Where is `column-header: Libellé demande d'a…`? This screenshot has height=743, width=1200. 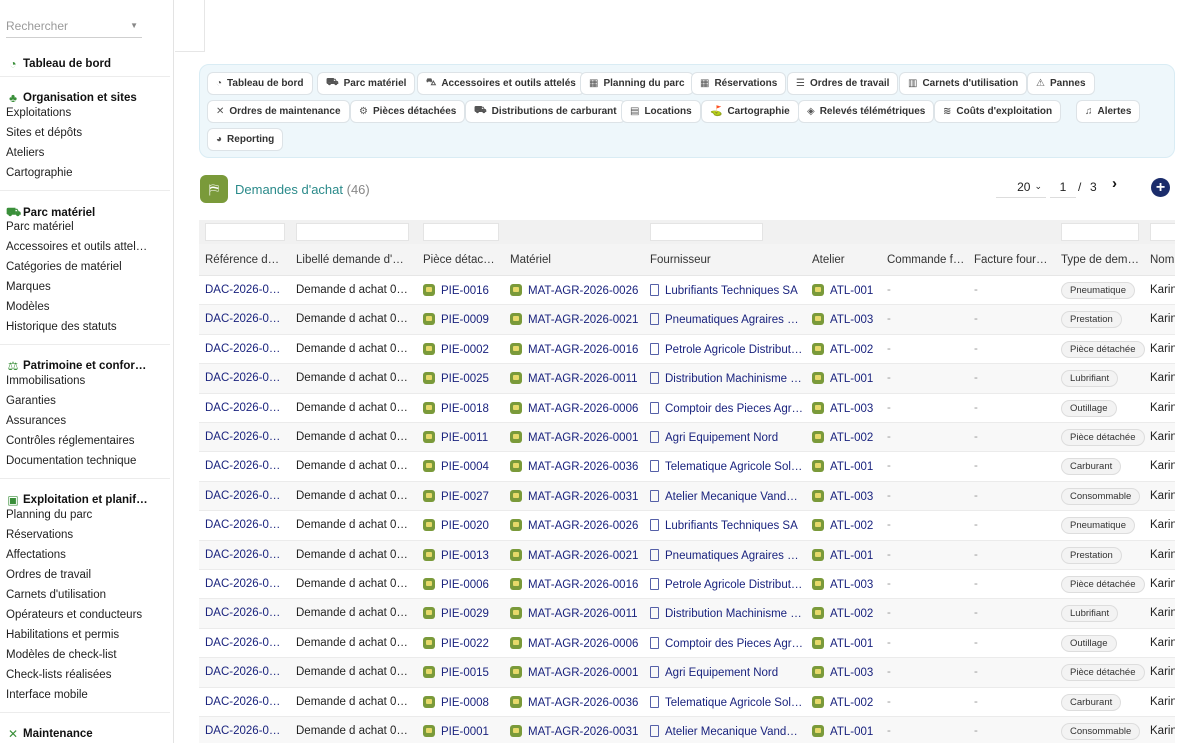 column-header: Libellé demande d'a… is located at coordinates (352, 260).